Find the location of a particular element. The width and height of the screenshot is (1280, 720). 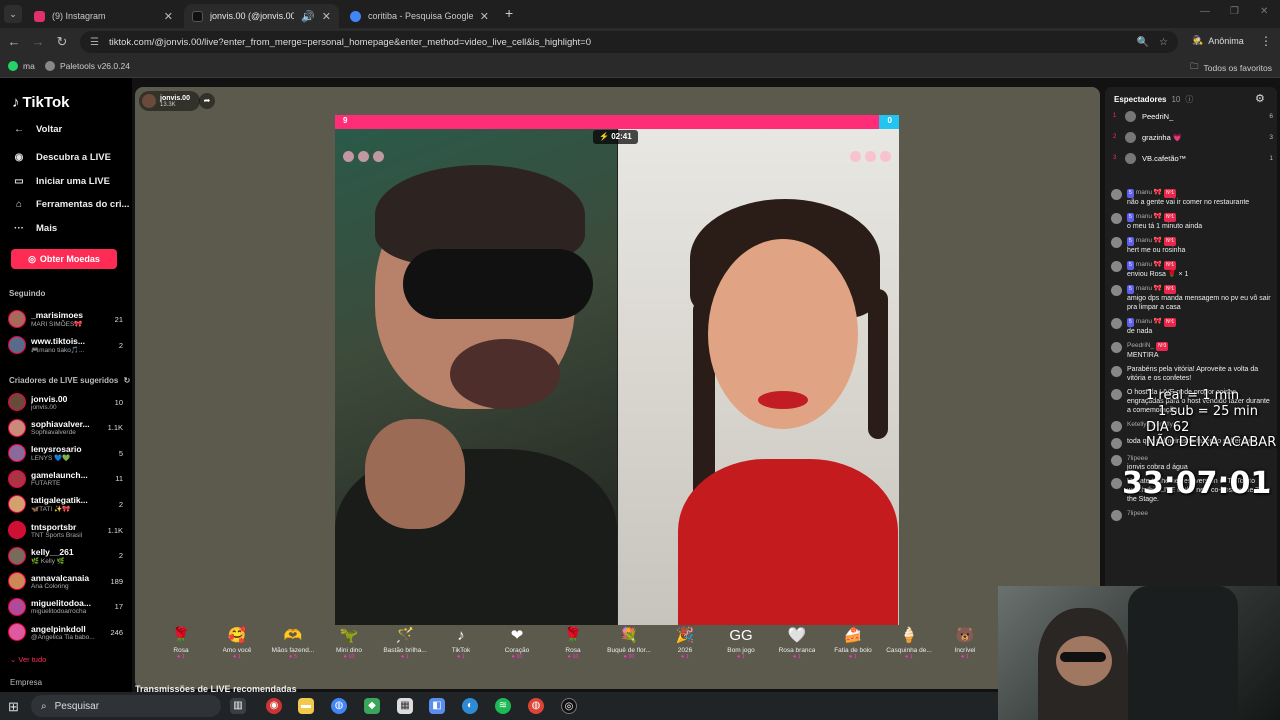

gift-item: ❤ Coração ● 10 is located at coordinates (517, 650).